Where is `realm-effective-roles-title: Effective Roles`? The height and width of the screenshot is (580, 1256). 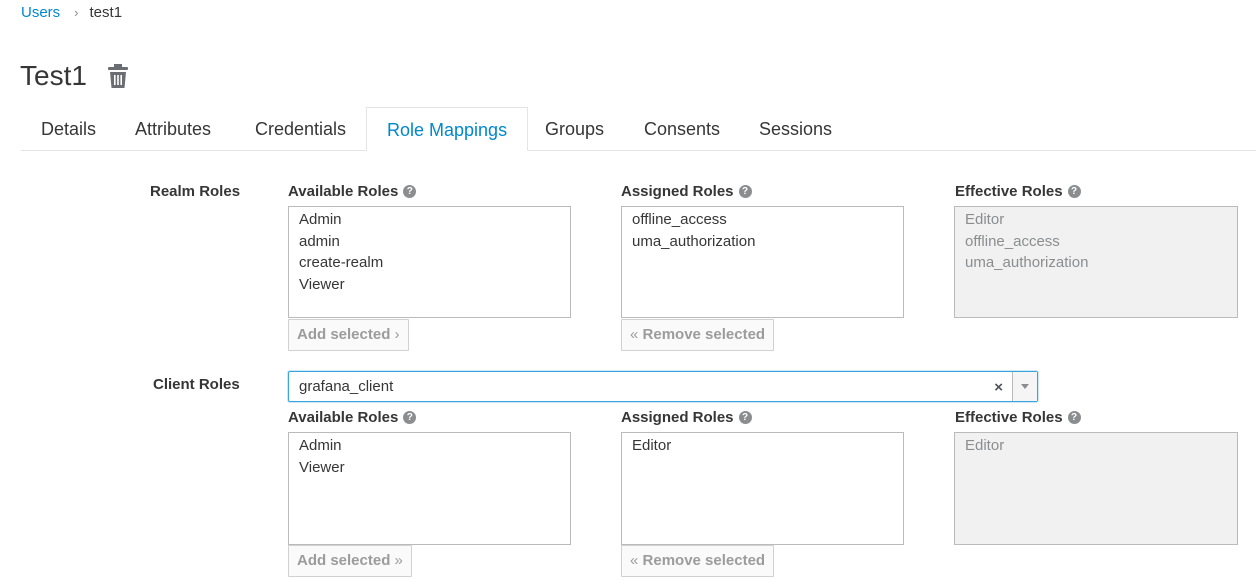 realm-effective-roles-title: Effective Roles is located at coordinates (1009, 191).